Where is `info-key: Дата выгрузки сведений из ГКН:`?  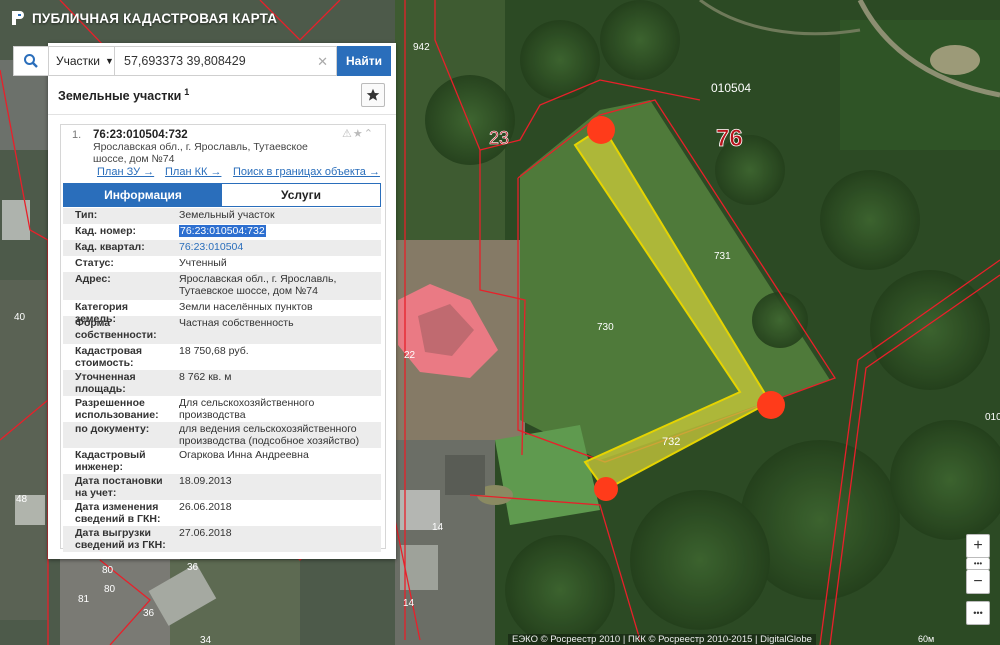
info-key: Дата выгрузки сведений из ГКН: is located at coordinates (120, 539).